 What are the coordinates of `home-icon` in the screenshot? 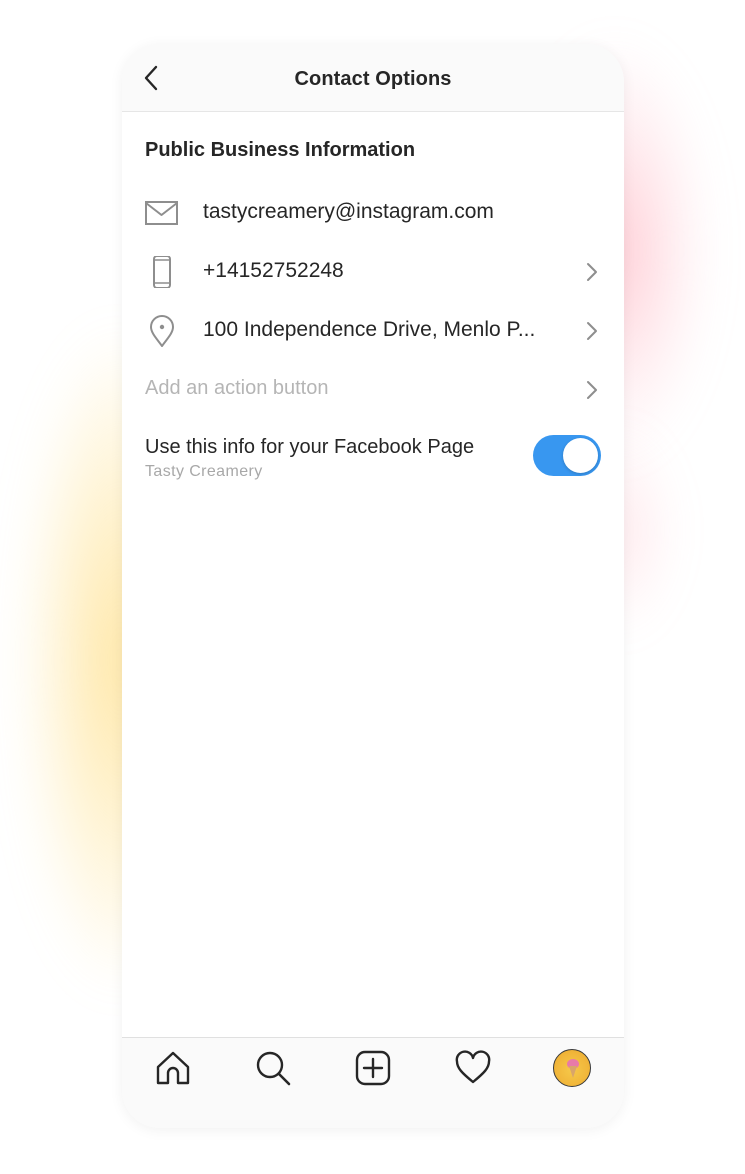 It's located at (173, 1068).